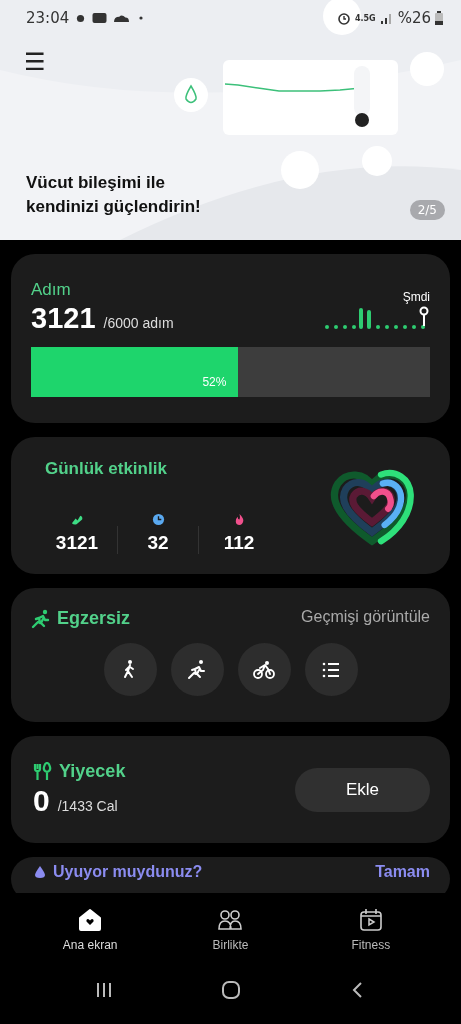  I want to click on card-title: Günlük etkinlik, so click(106, 469).